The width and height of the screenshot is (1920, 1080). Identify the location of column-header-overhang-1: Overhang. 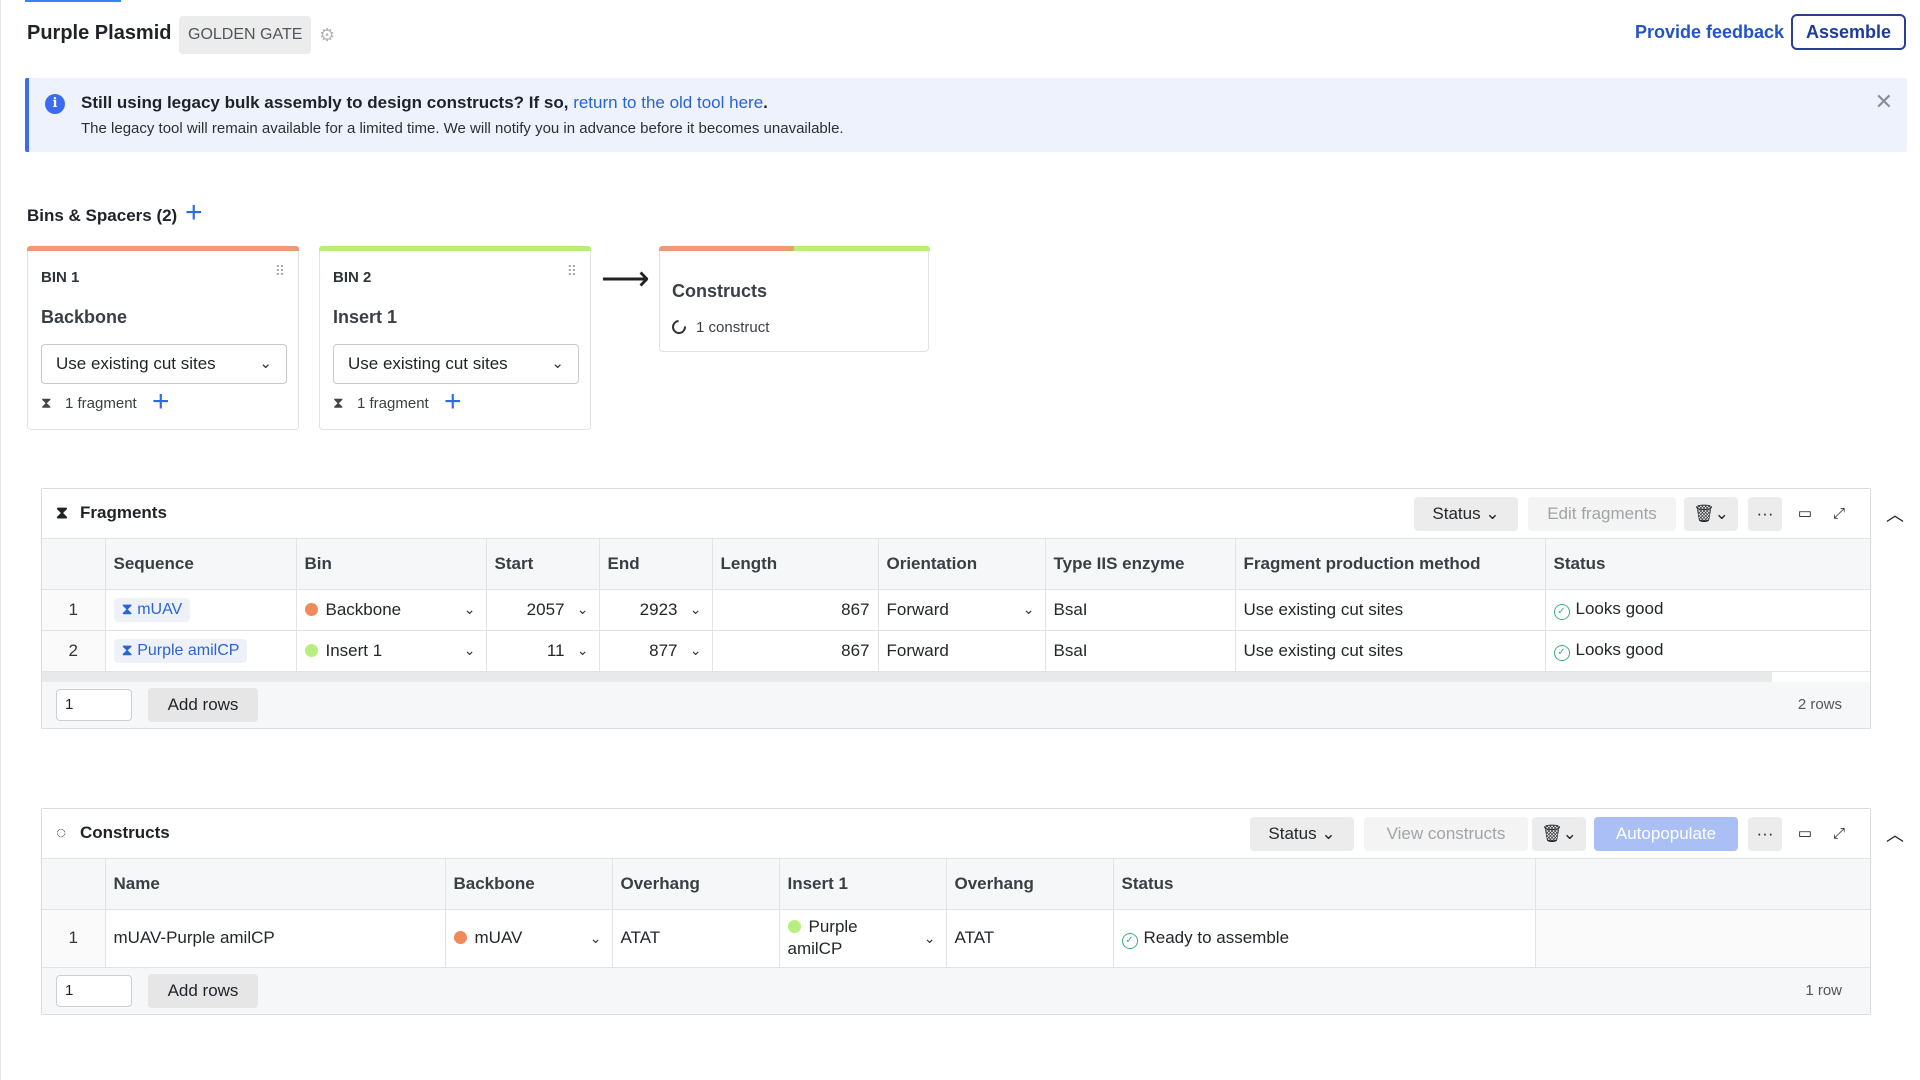
(696, 884).